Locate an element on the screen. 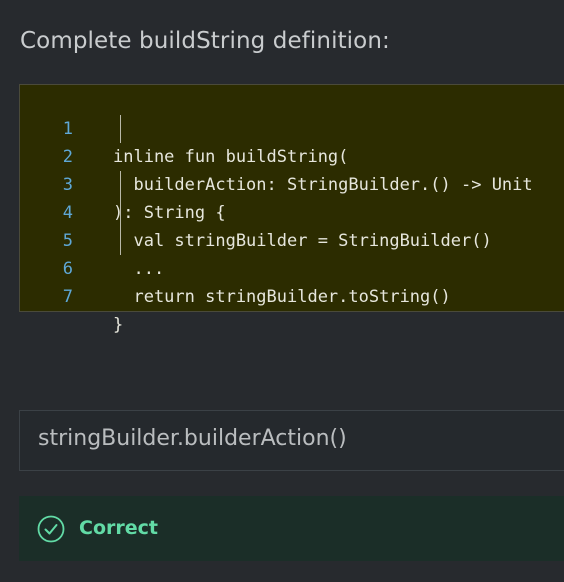 The height and width of the screenshot is (582, 564). line-number: 7 is located at coordinates (67, 297).